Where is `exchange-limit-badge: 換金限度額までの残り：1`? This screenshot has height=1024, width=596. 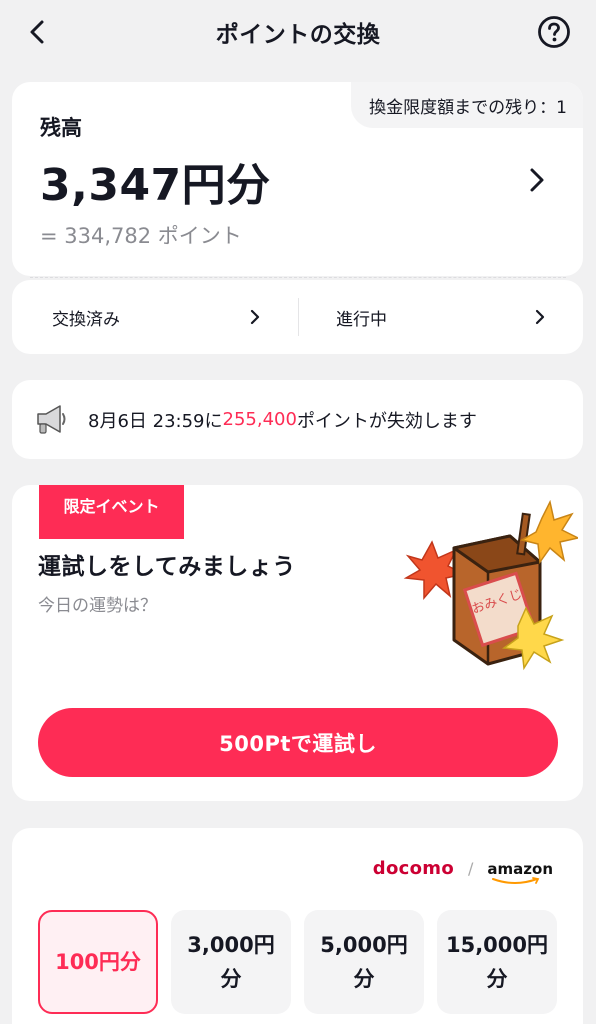 exchange-limit-badge: 換金限度額までの残り：1 is located at coordinates (467, 105).